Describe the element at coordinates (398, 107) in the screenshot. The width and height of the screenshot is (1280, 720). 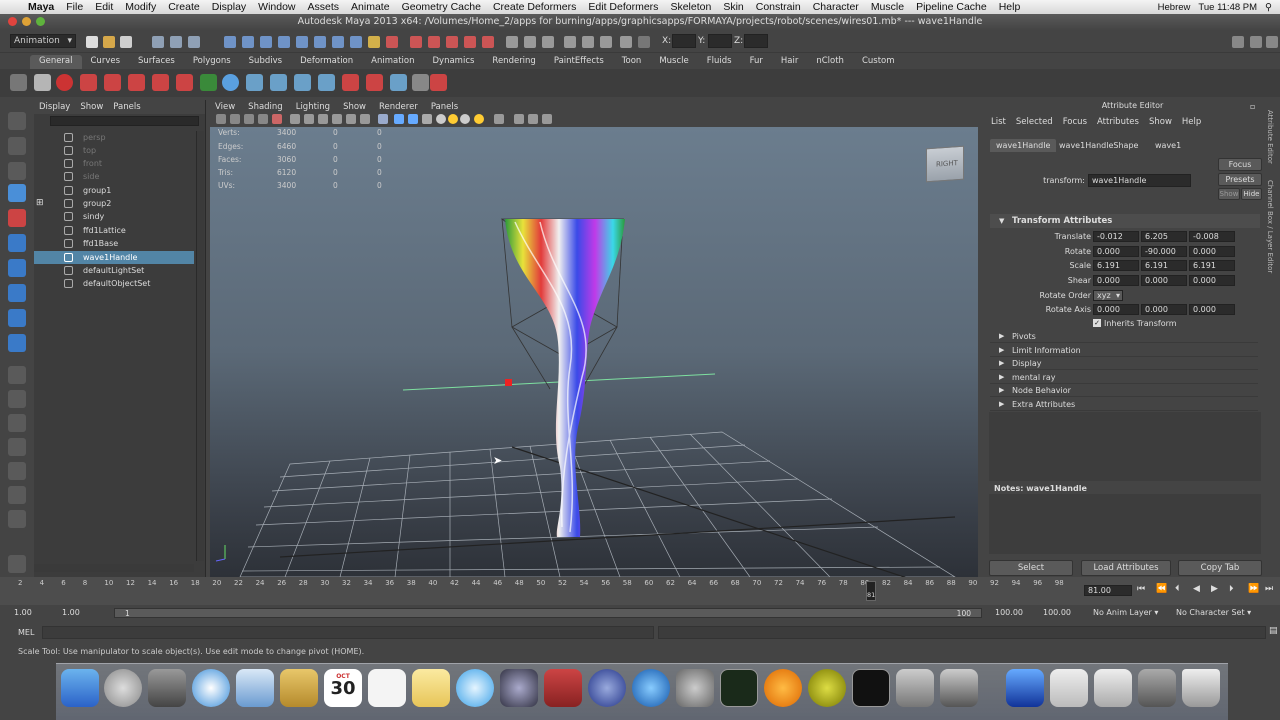
I see `viewport-menu-item: Renderer` at that location.